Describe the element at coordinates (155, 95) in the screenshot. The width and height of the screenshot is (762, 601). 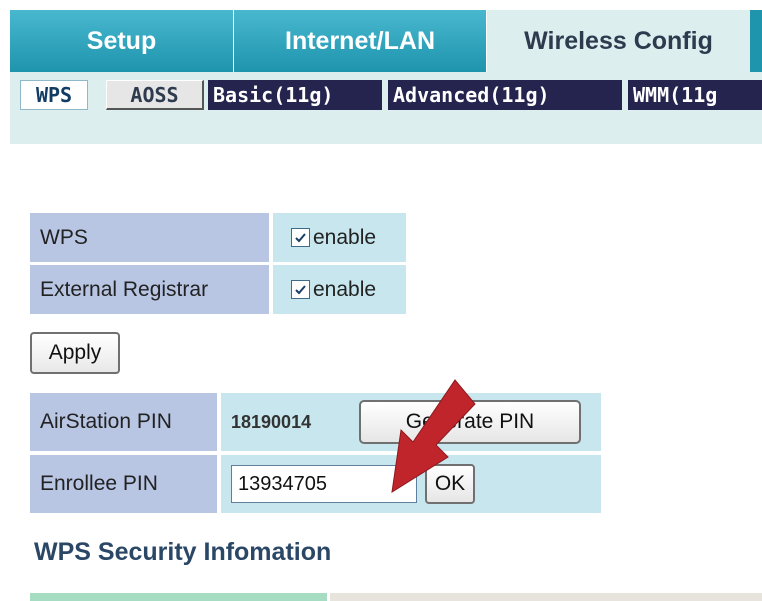
I see `subtab-aoss: AOSS` at that location.